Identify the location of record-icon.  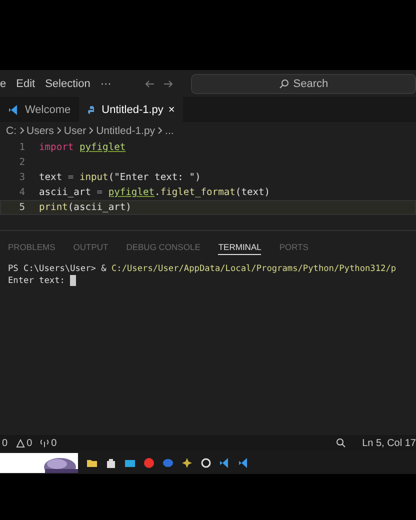
(206, 463).